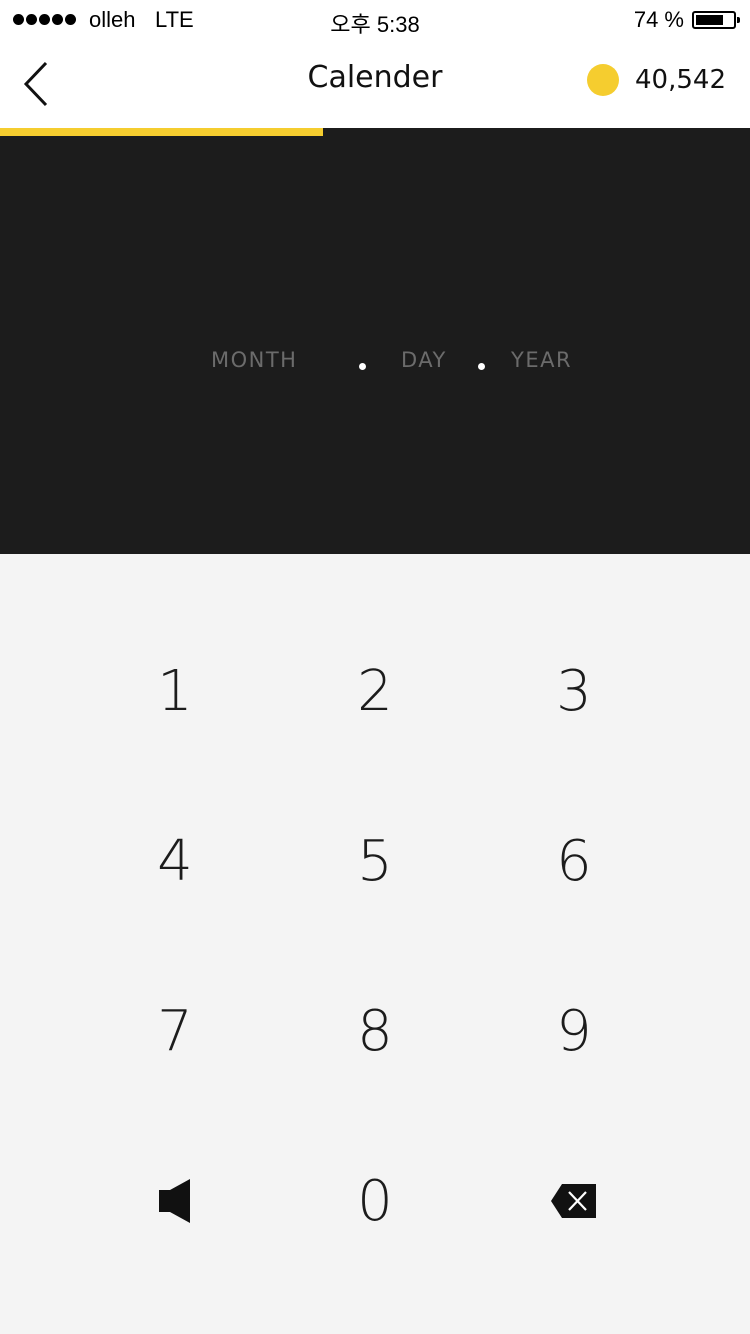 The height and width of the screenshot is (1334, 750). Describe the element at coordinates (254, 360) in the screenshot. I see `month-field: MONTH` at that location.